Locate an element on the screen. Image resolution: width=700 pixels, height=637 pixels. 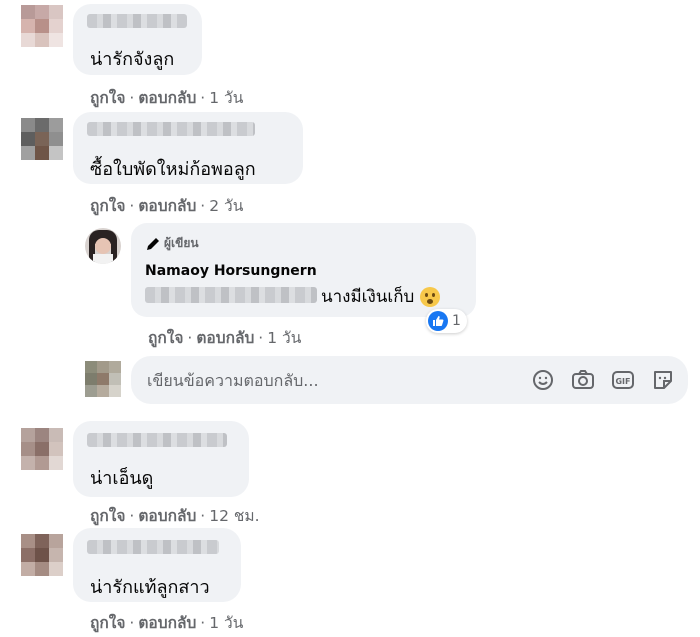
svg-text: GIF is located at coordinates (622, 381).